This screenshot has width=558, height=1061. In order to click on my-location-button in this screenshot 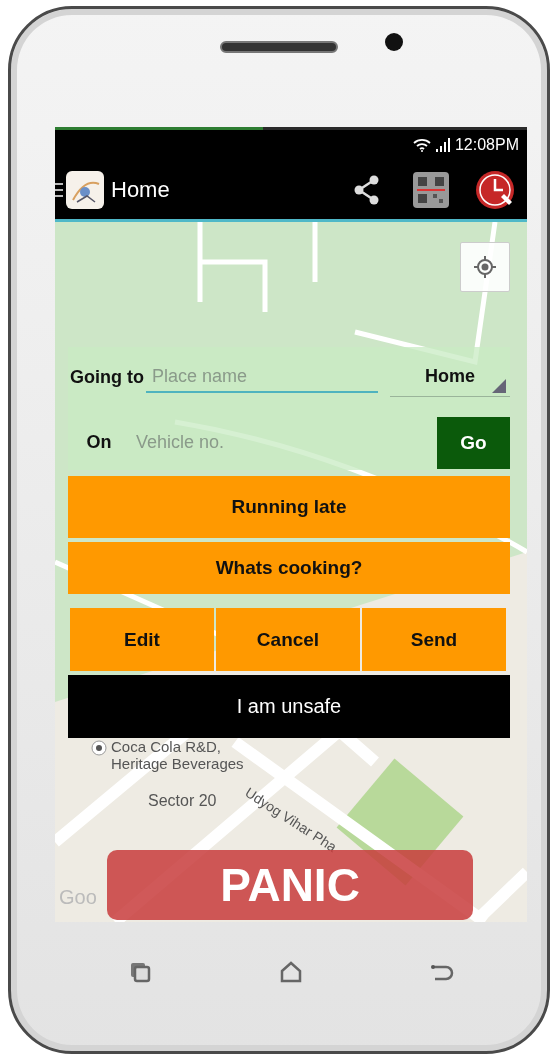, I will do `click(485, 267)`.